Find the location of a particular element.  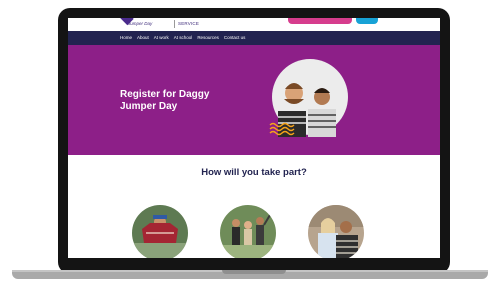

nav-item-at-school: At school is located at coordinates (183, 38).